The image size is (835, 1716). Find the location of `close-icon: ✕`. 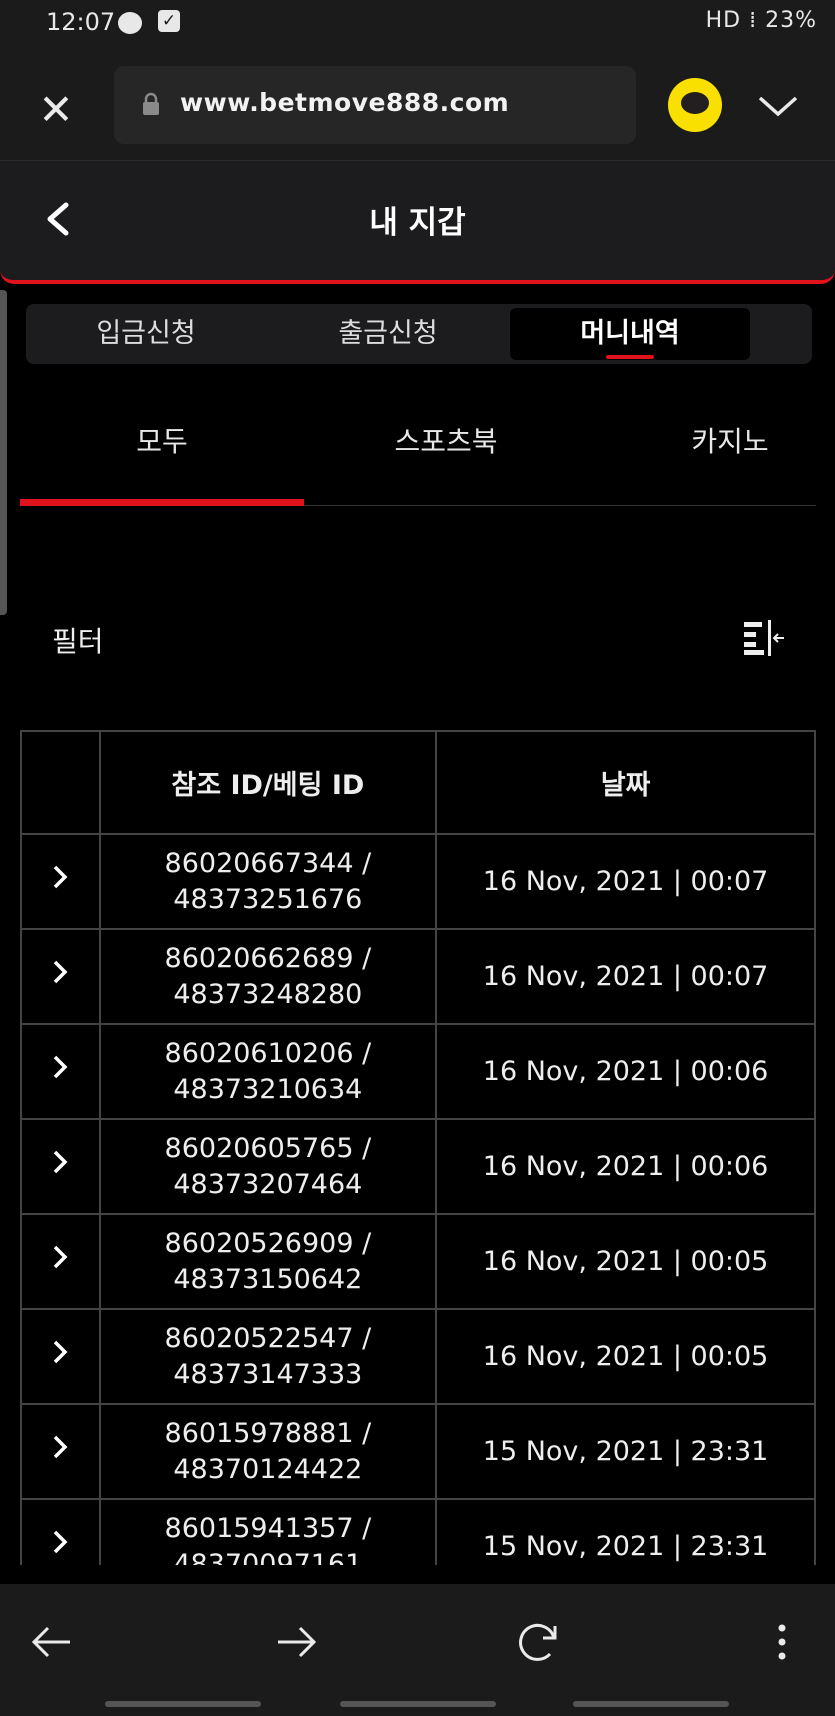

close-icon: ✕ is located at coordinates (56, 110).